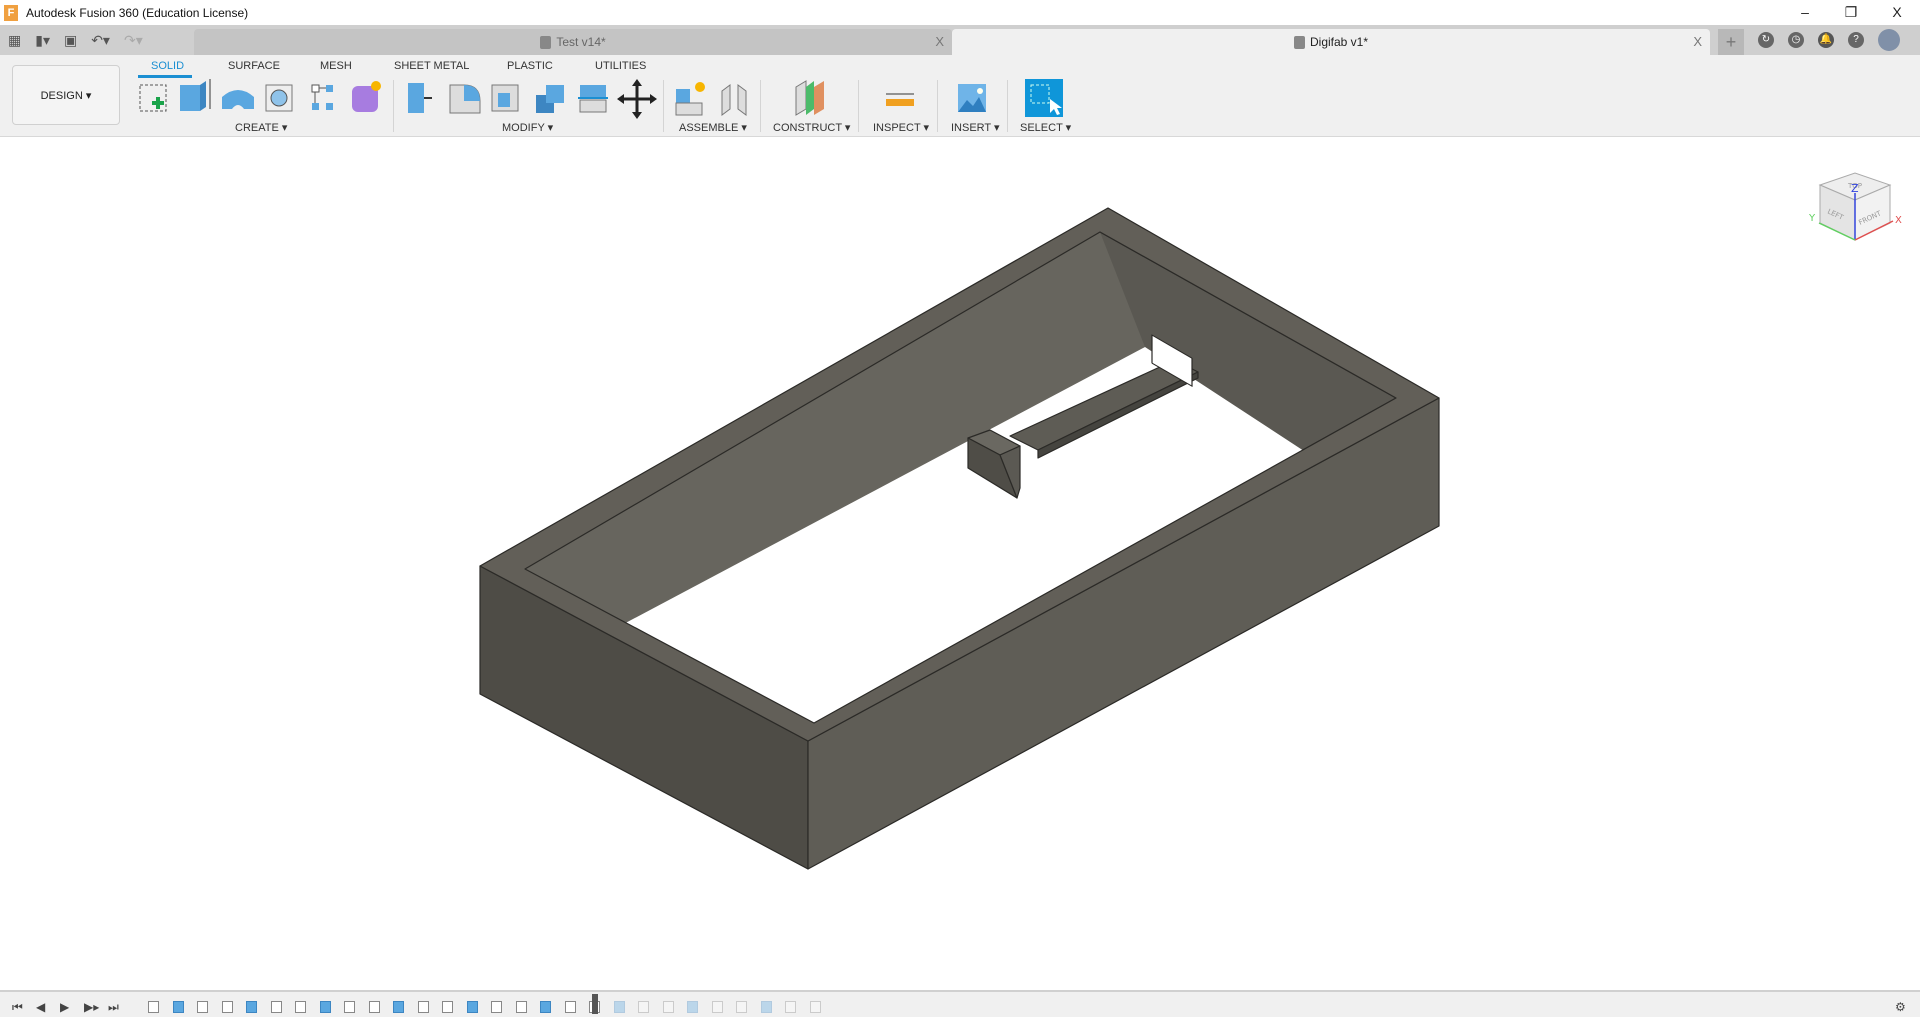 The height and width of the screenshot is (1017, 1920). Describe the element at coordinates (70, 40) in the screenshot. I see `save-icon: ▣` at that location.